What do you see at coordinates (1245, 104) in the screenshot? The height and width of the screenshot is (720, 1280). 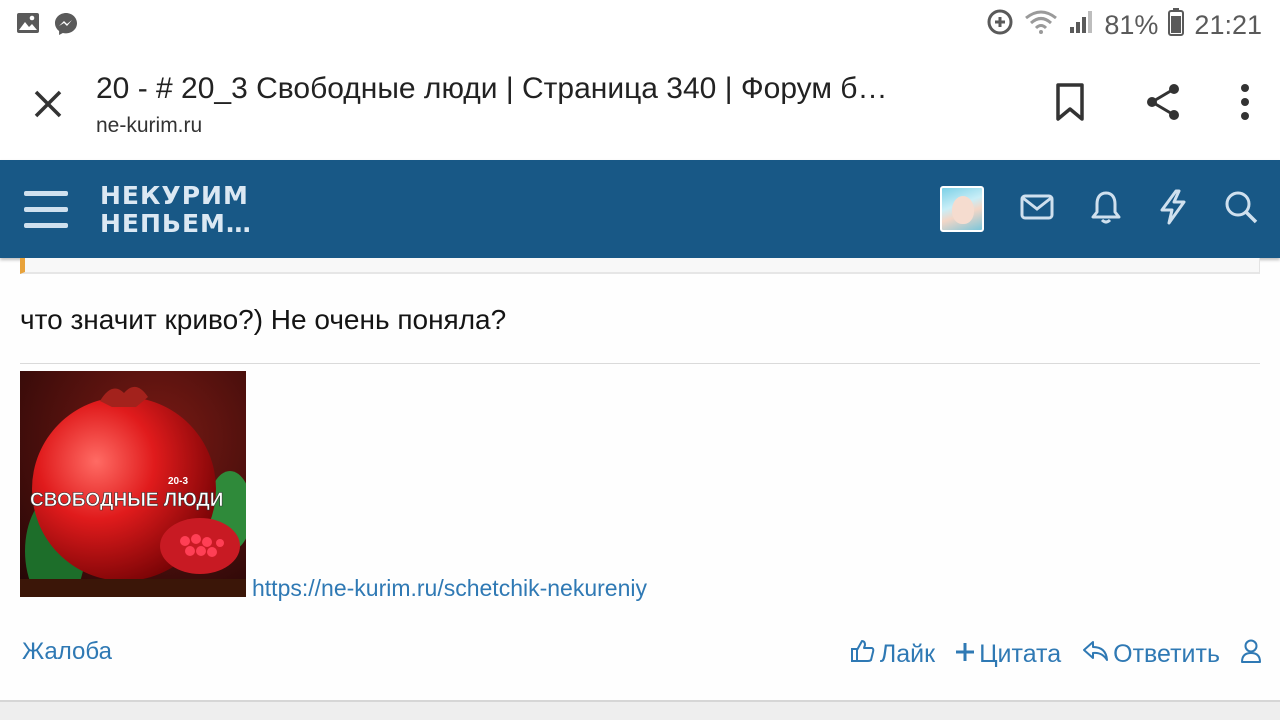 I see `more-menu-icon` at bounding box center [1245, 104].